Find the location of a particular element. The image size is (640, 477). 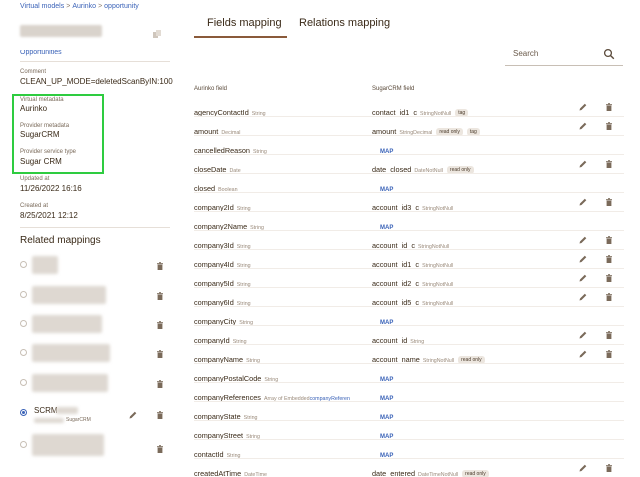

radio-button-selected is located at coordinates (23, 412).